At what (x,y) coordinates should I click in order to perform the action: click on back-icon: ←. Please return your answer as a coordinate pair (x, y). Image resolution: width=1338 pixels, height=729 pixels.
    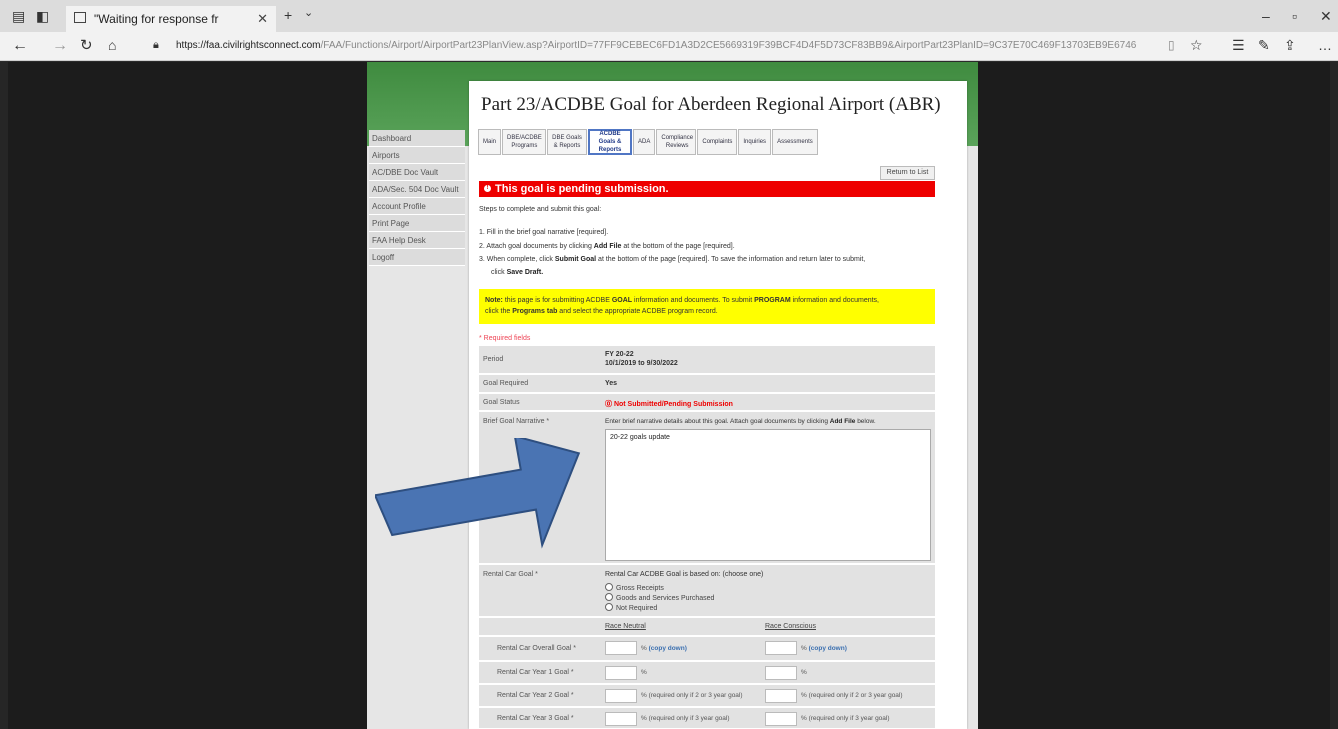
    Looking at the image, I should click on (20, 46).